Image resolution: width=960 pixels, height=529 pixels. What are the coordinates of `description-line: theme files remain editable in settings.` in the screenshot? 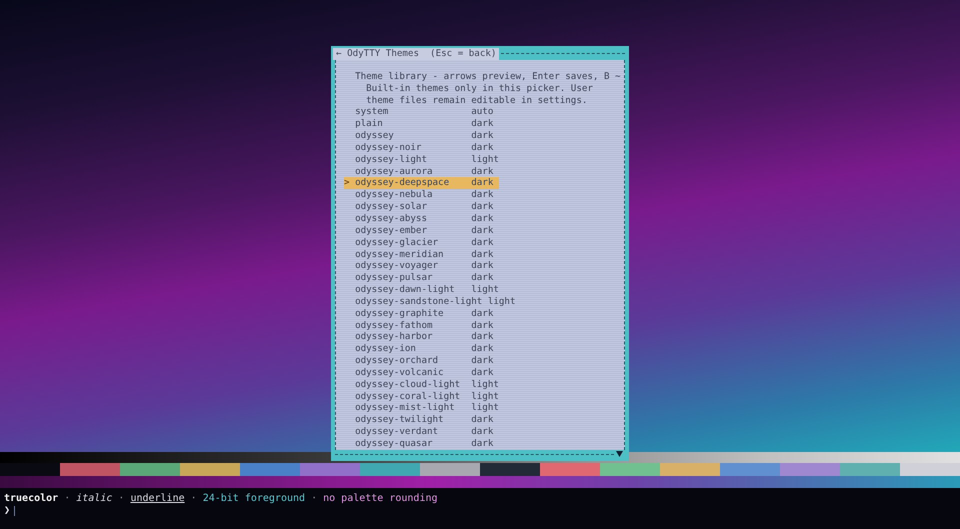 It's located at (476, 100).